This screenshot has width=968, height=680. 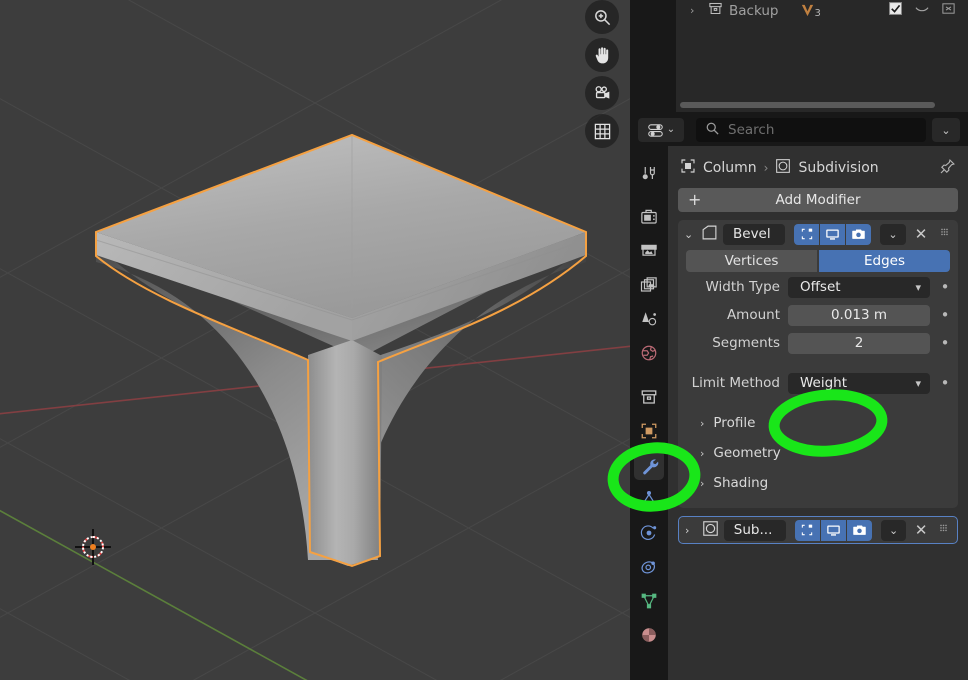 What do you see at coordinates (859, 287) in the screenshot?
I see `width-type-field: Offset ▾` at bounding box center [859, 287].